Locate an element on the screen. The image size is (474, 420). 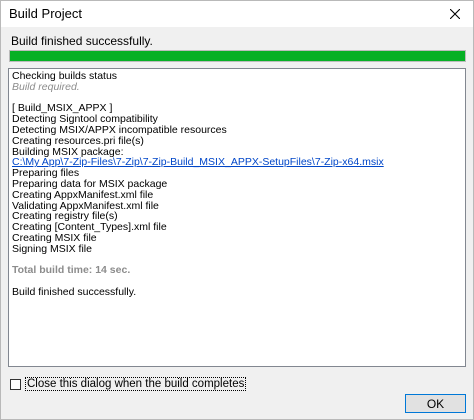
close-icon is located at coordinates (455, 14).